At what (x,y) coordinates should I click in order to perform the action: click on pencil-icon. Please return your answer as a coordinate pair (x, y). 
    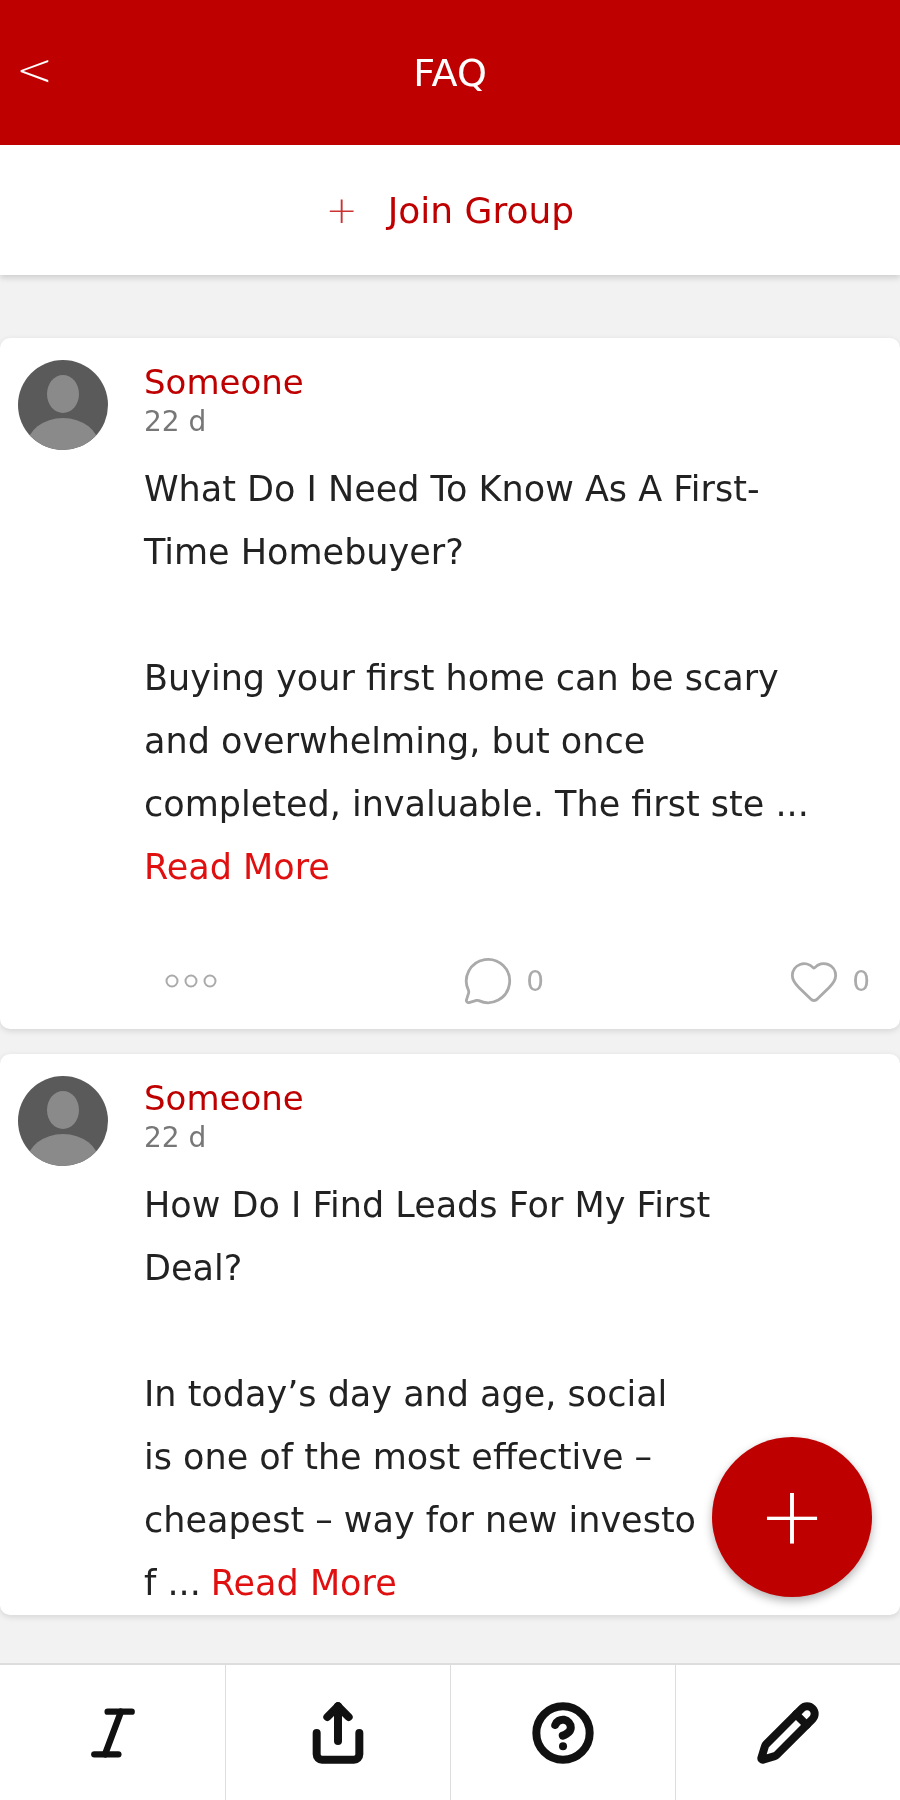
    Looking at the image, I should click on (788, 1732).